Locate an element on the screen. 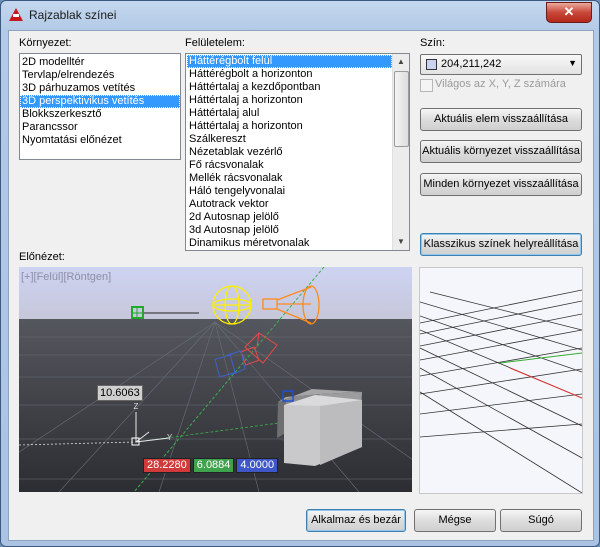 The width and height of the screenshot is (600, 547). color-value: 204,211,242 is located at coordinates (471, 64).